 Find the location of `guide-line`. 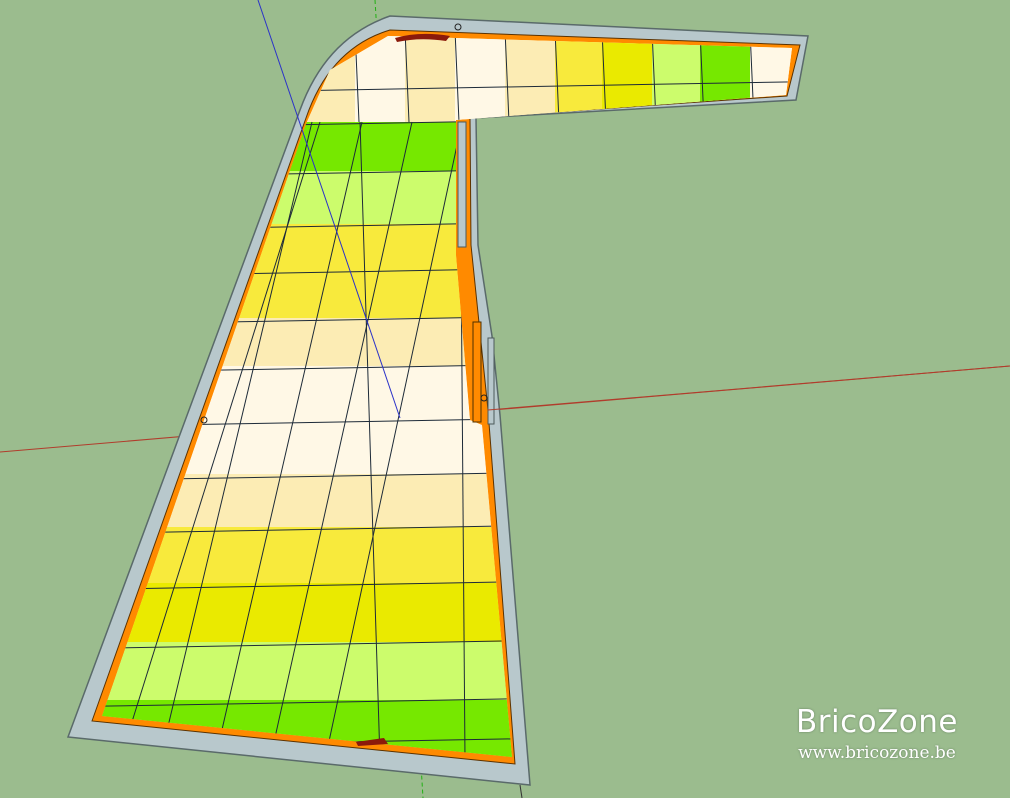

guide-line is located at coordinates (521, 791).